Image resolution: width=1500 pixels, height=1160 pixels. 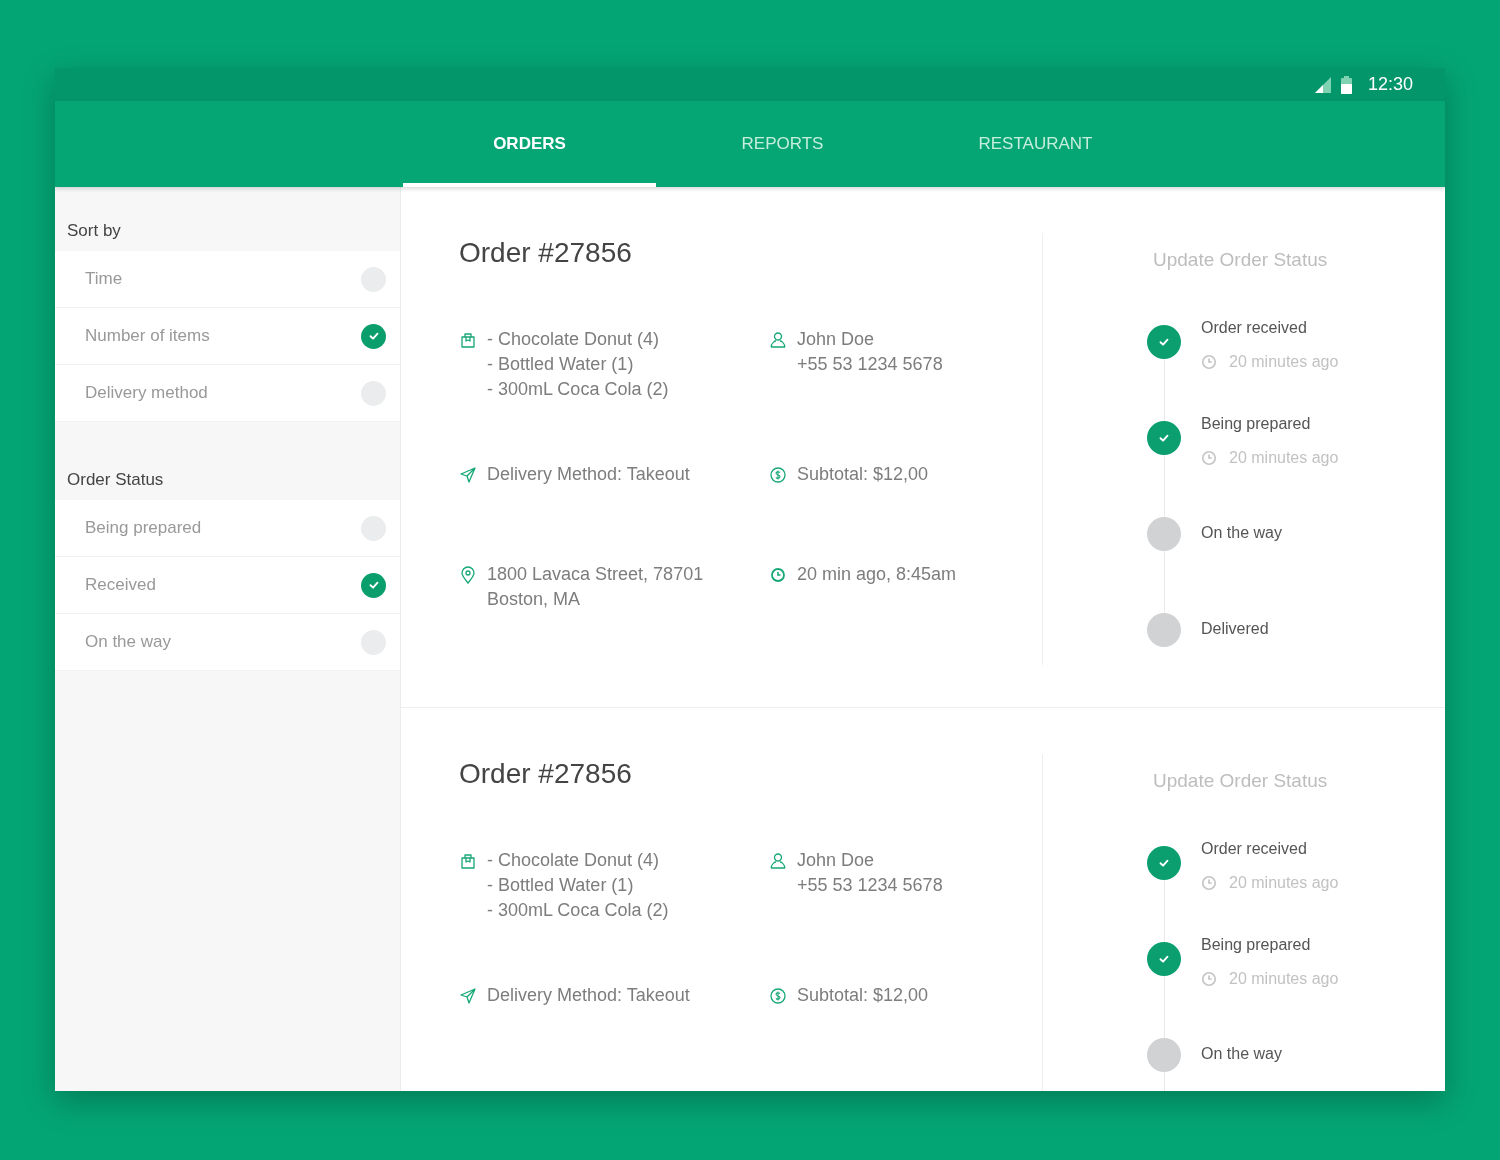 I want to click on filter-option: Number of items, so click(x=227, y=336).